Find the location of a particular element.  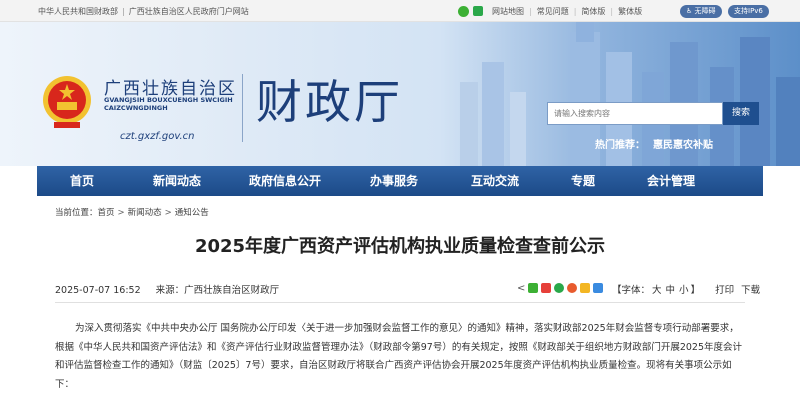

top-links-right: 网站地图 | 常见问题 | 简体版 | 繁体版 is located at coordinates (552, 11).